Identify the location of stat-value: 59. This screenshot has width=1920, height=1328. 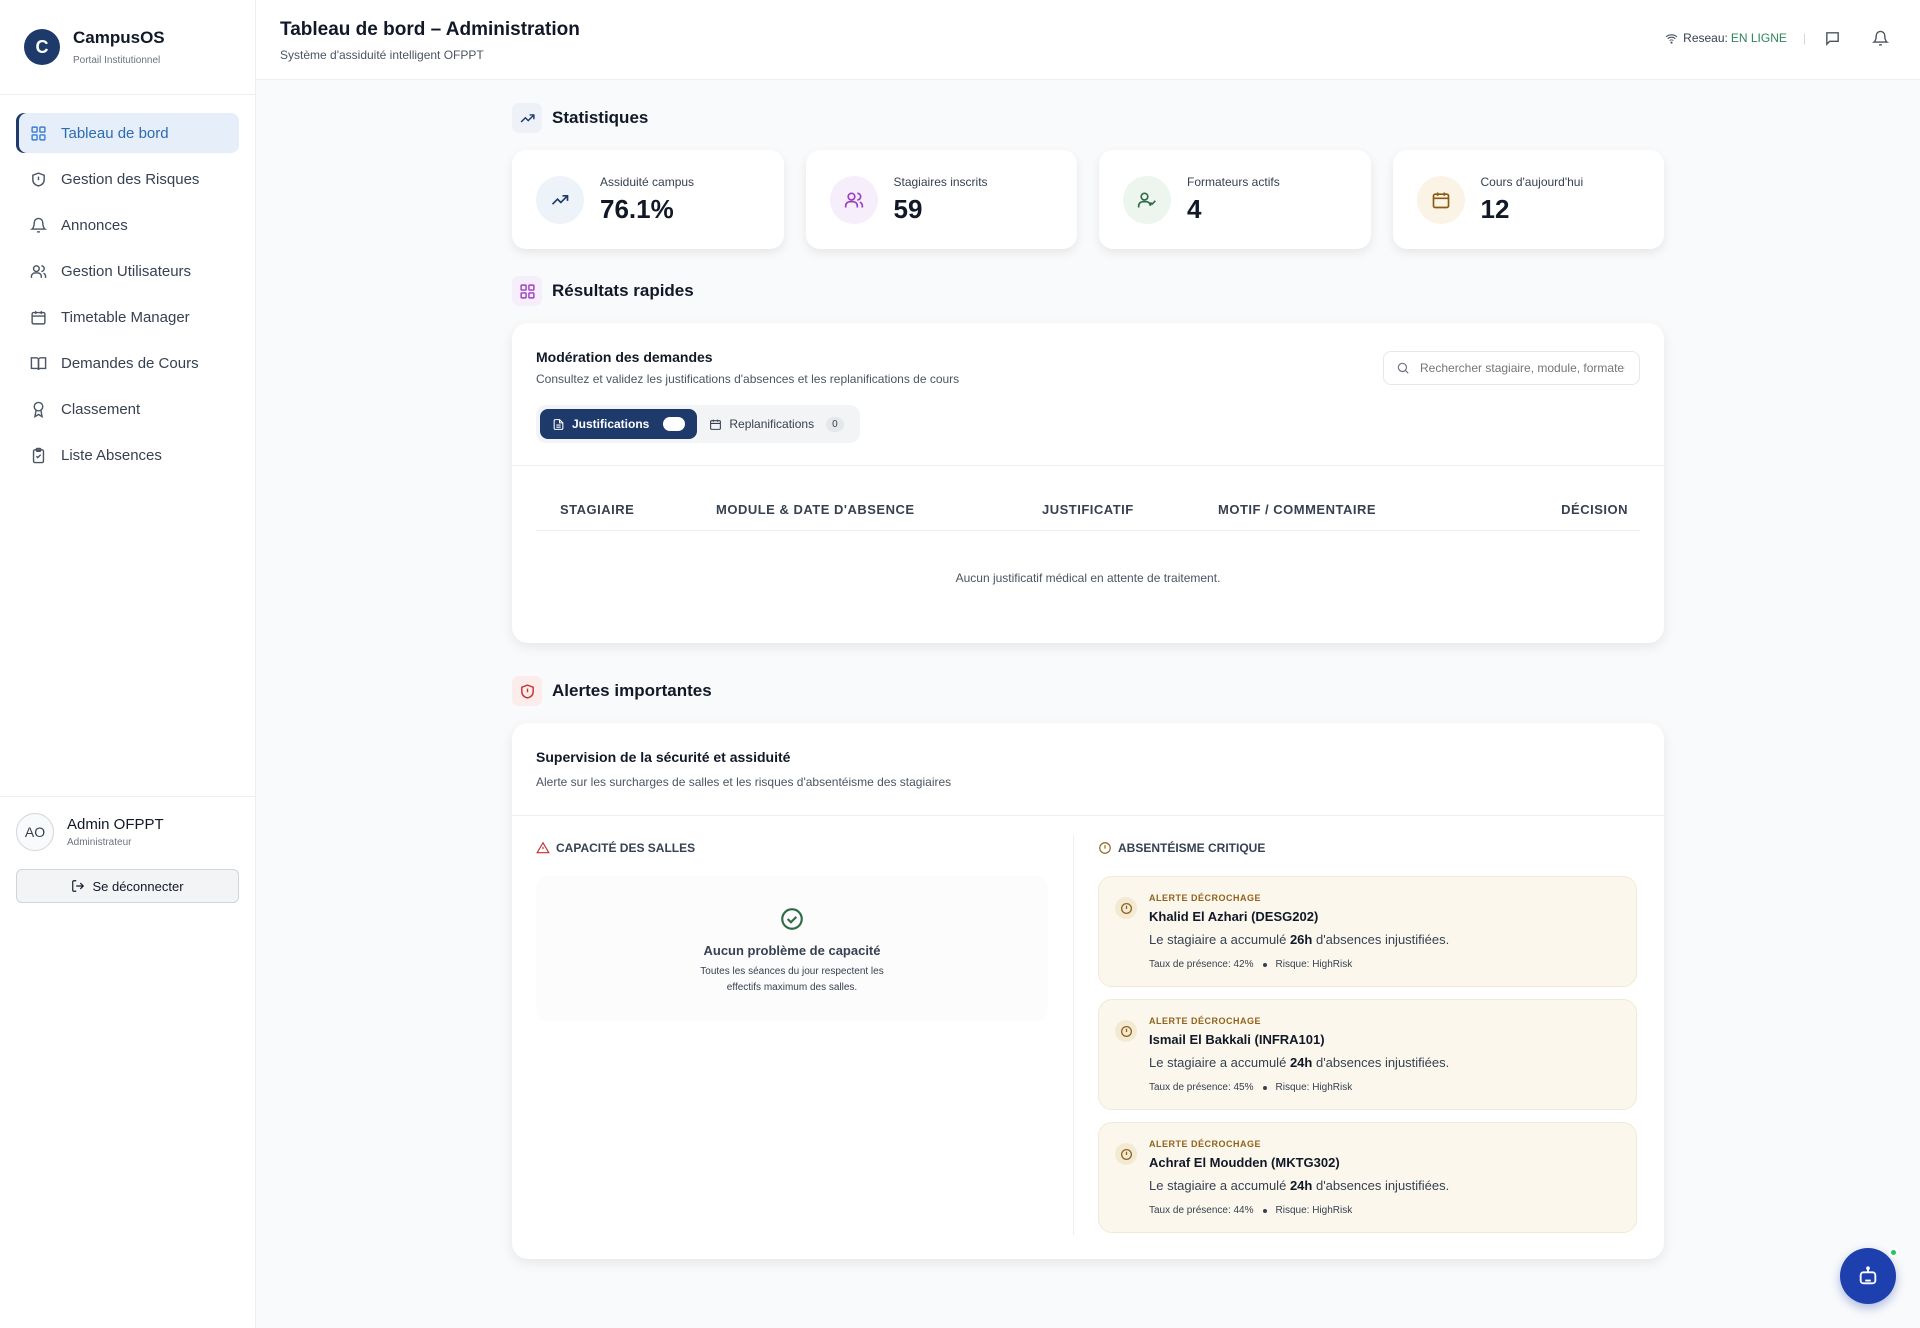
(908, 208).